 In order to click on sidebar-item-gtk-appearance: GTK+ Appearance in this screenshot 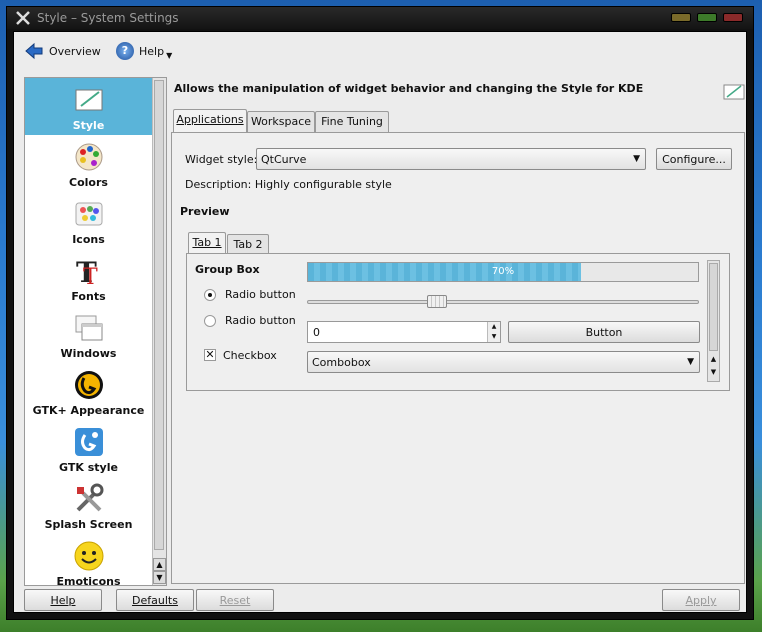, I will do `click(88, 391)`.